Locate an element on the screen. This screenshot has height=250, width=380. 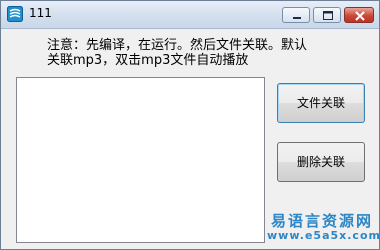
file-association-button: 文件关联 is located at coordinates (321, 103).